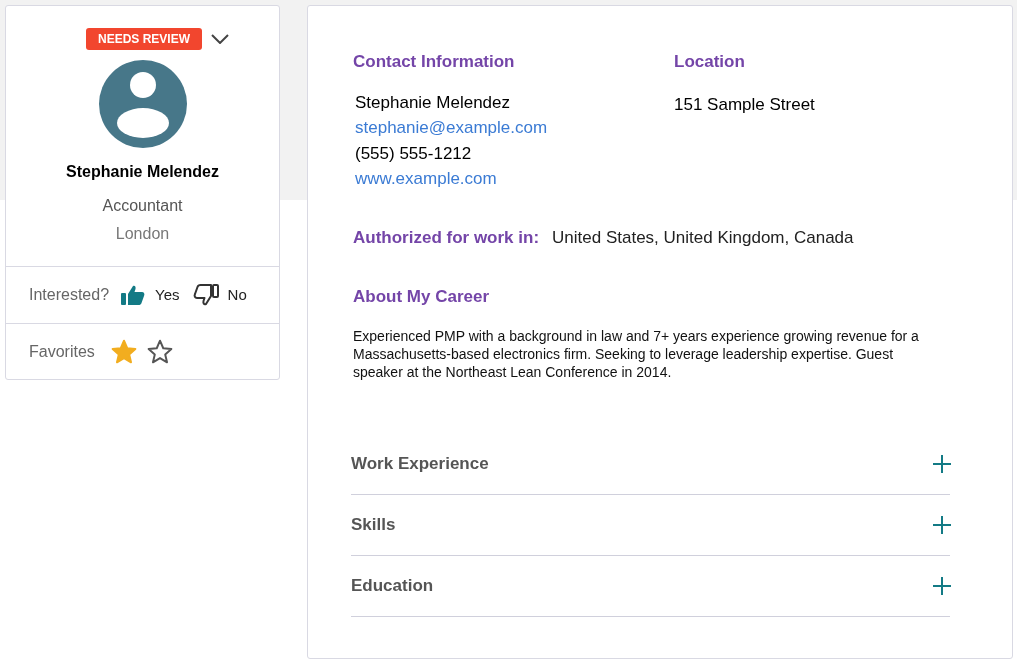 This screenshot has width=1017, height=664. I want to click on accordion-header: Work Experience, so click(650, 464).